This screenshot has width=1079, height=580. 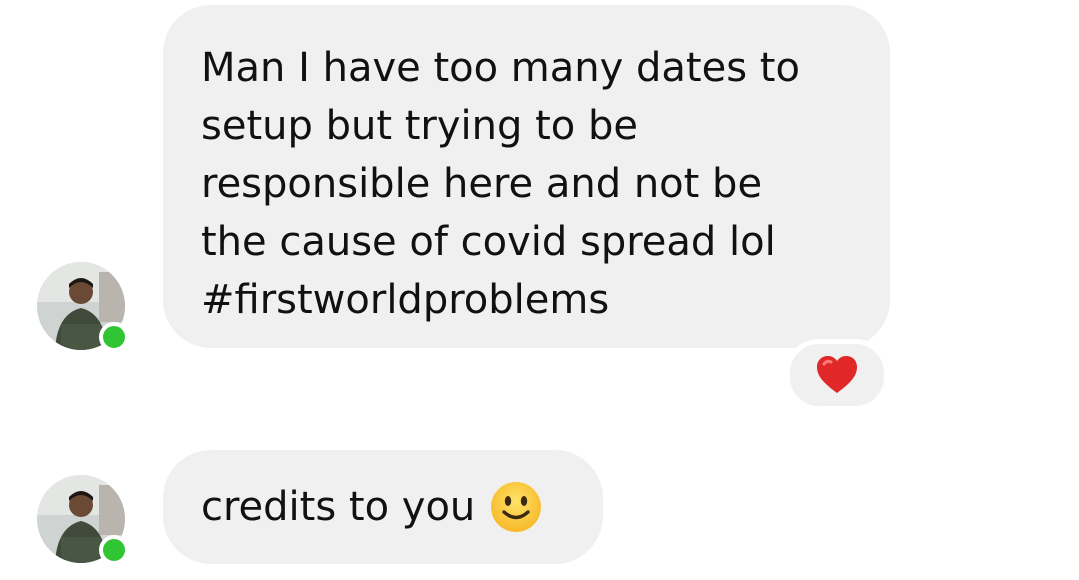 I want to click on message-reaction, so click(x=837, y=375).